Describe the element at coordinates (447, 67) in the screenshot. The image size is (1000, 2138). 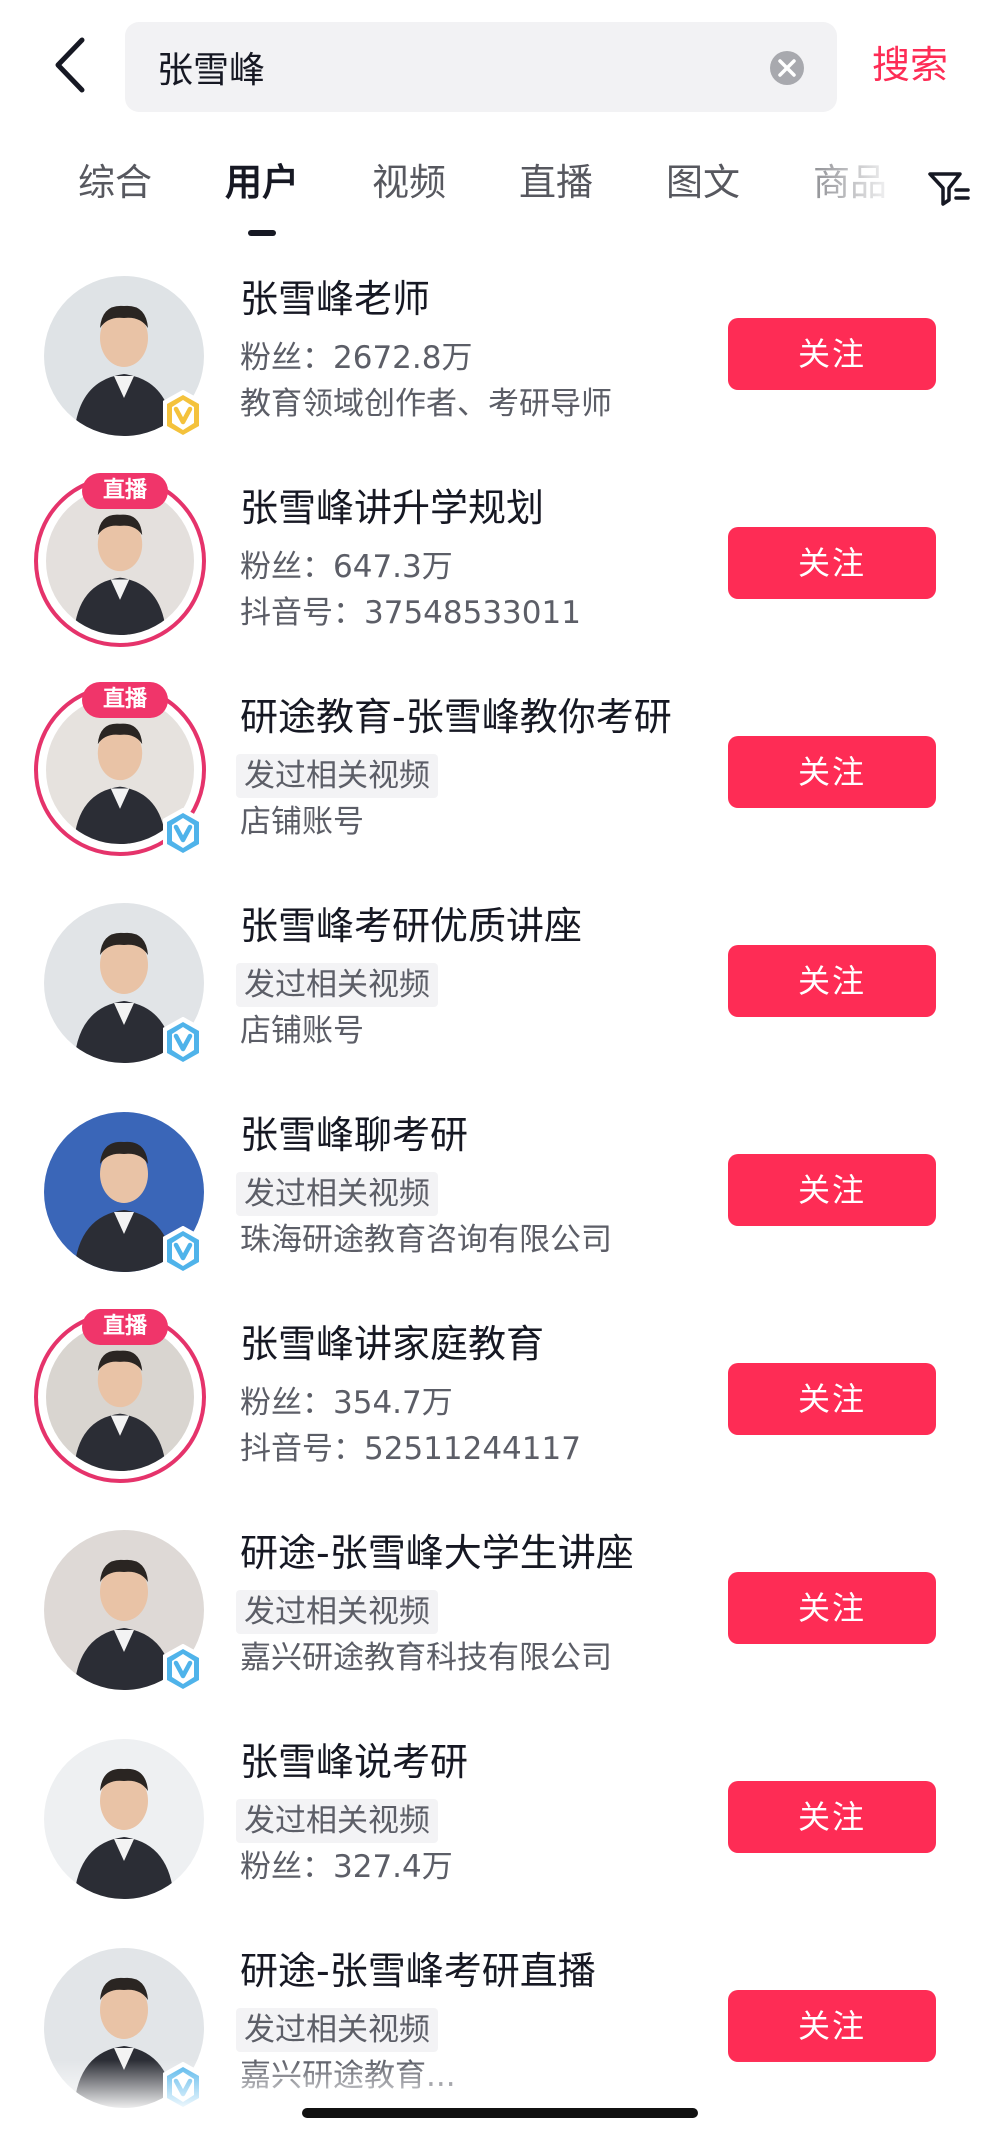
I see `search-input` at that location.